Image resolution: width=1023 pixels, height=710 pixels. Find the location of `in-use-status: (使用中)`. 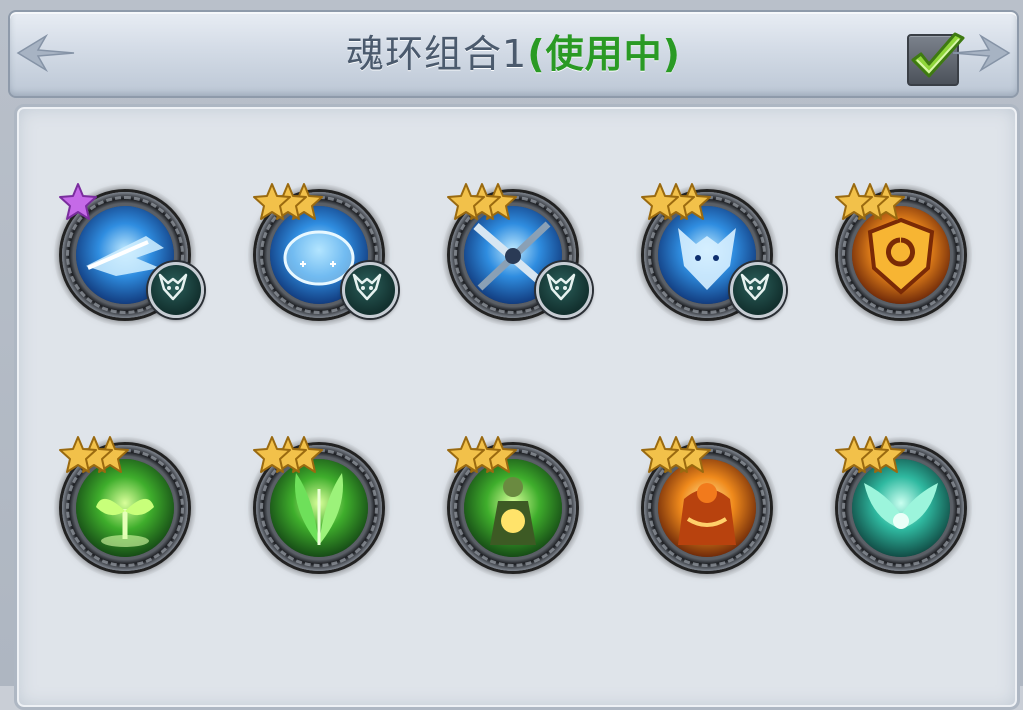

in-use-status: (使用中) is located at coordinates (604, 54).